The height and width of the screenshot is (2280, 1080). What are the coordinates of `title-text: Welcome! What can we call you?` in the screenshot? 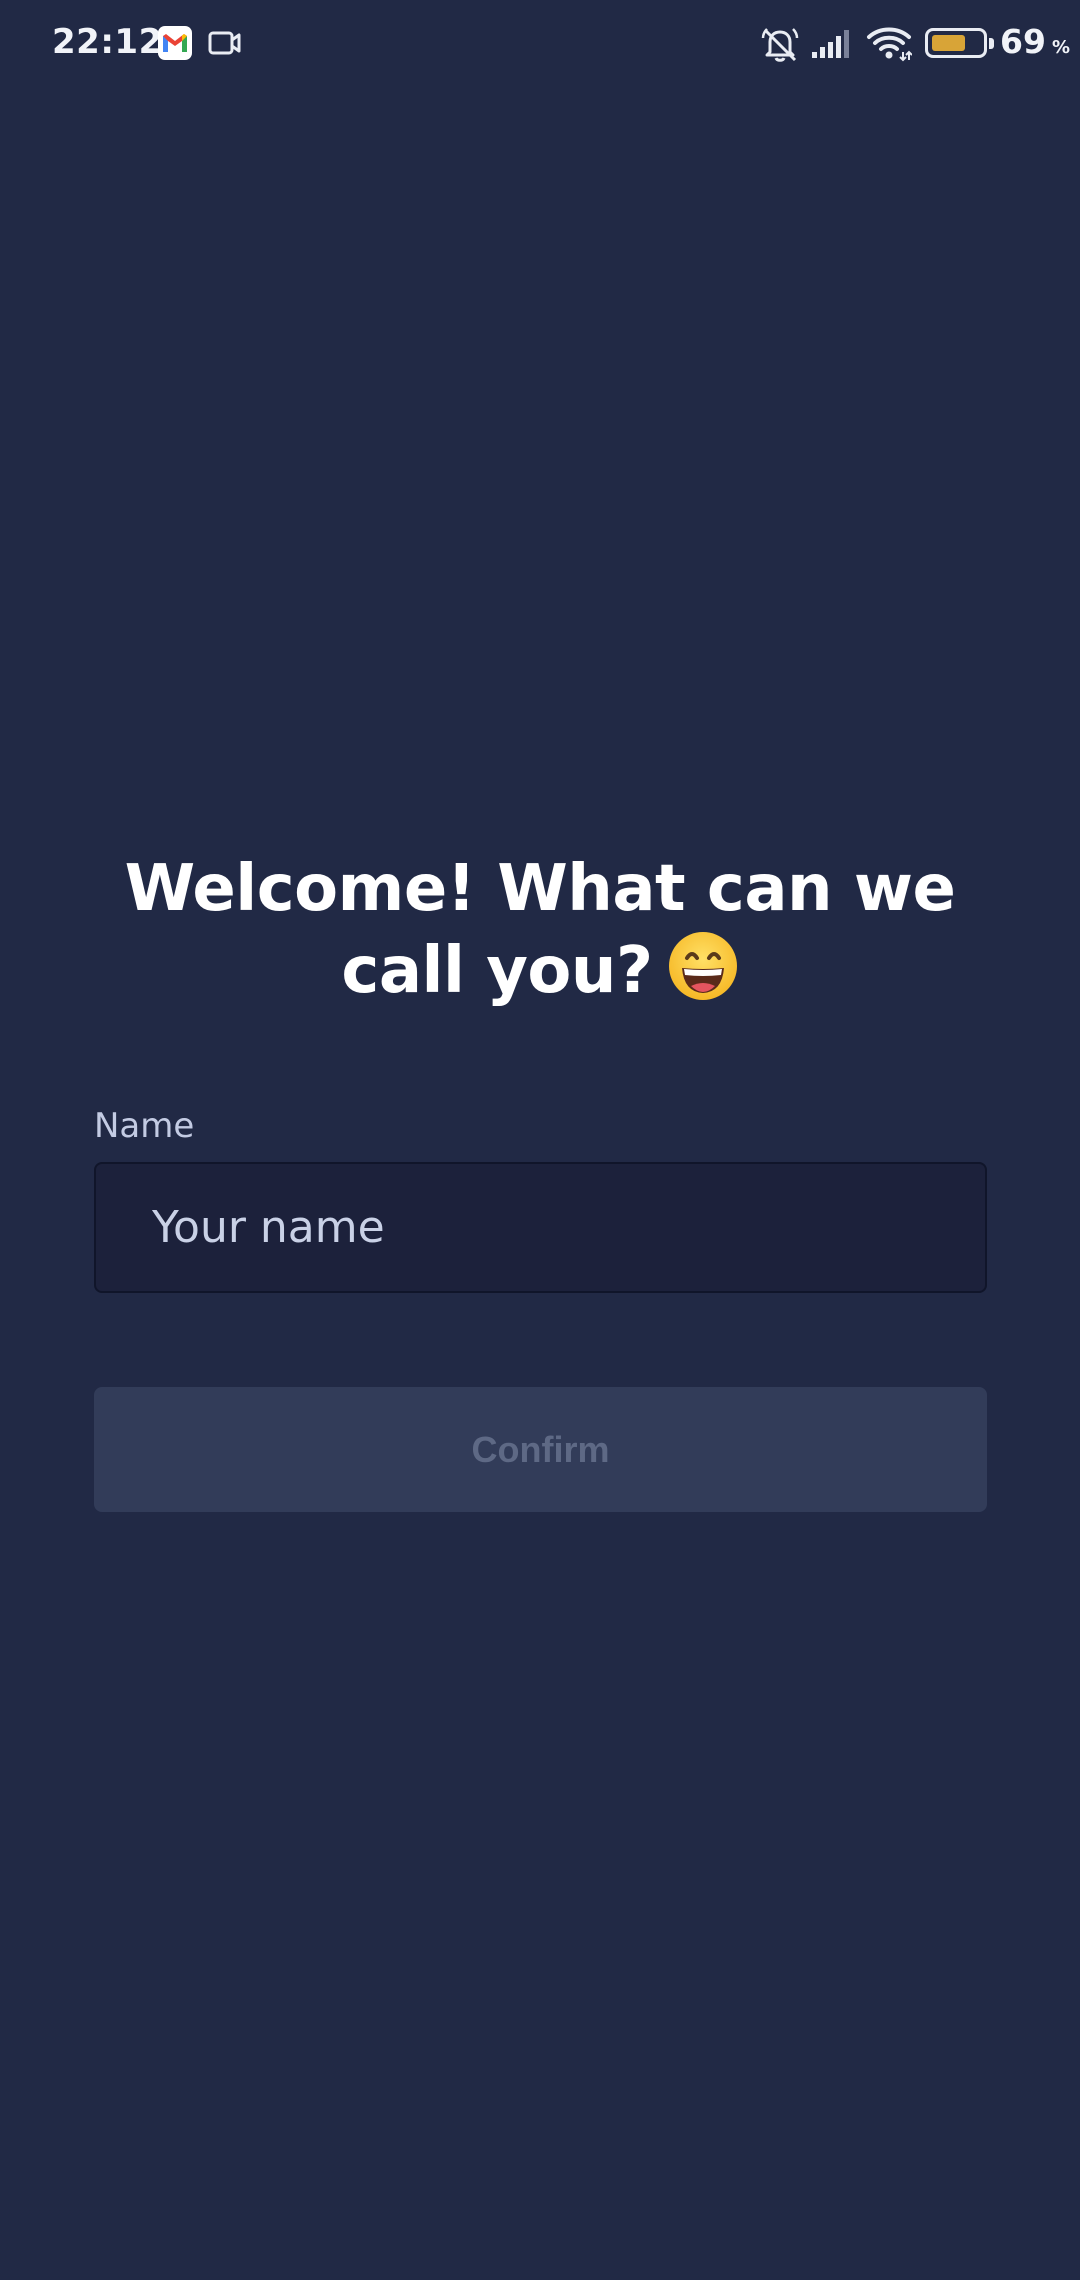 It's located at (540, 930).